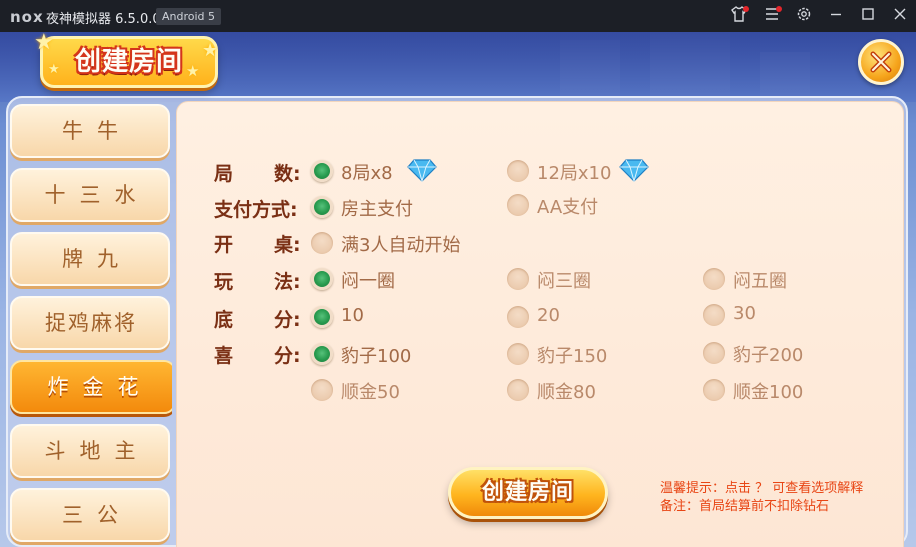  What do you see at coordinates (836, 16) in the screenshot?
I see `minimize-icon` at bounding box center [836, 16].